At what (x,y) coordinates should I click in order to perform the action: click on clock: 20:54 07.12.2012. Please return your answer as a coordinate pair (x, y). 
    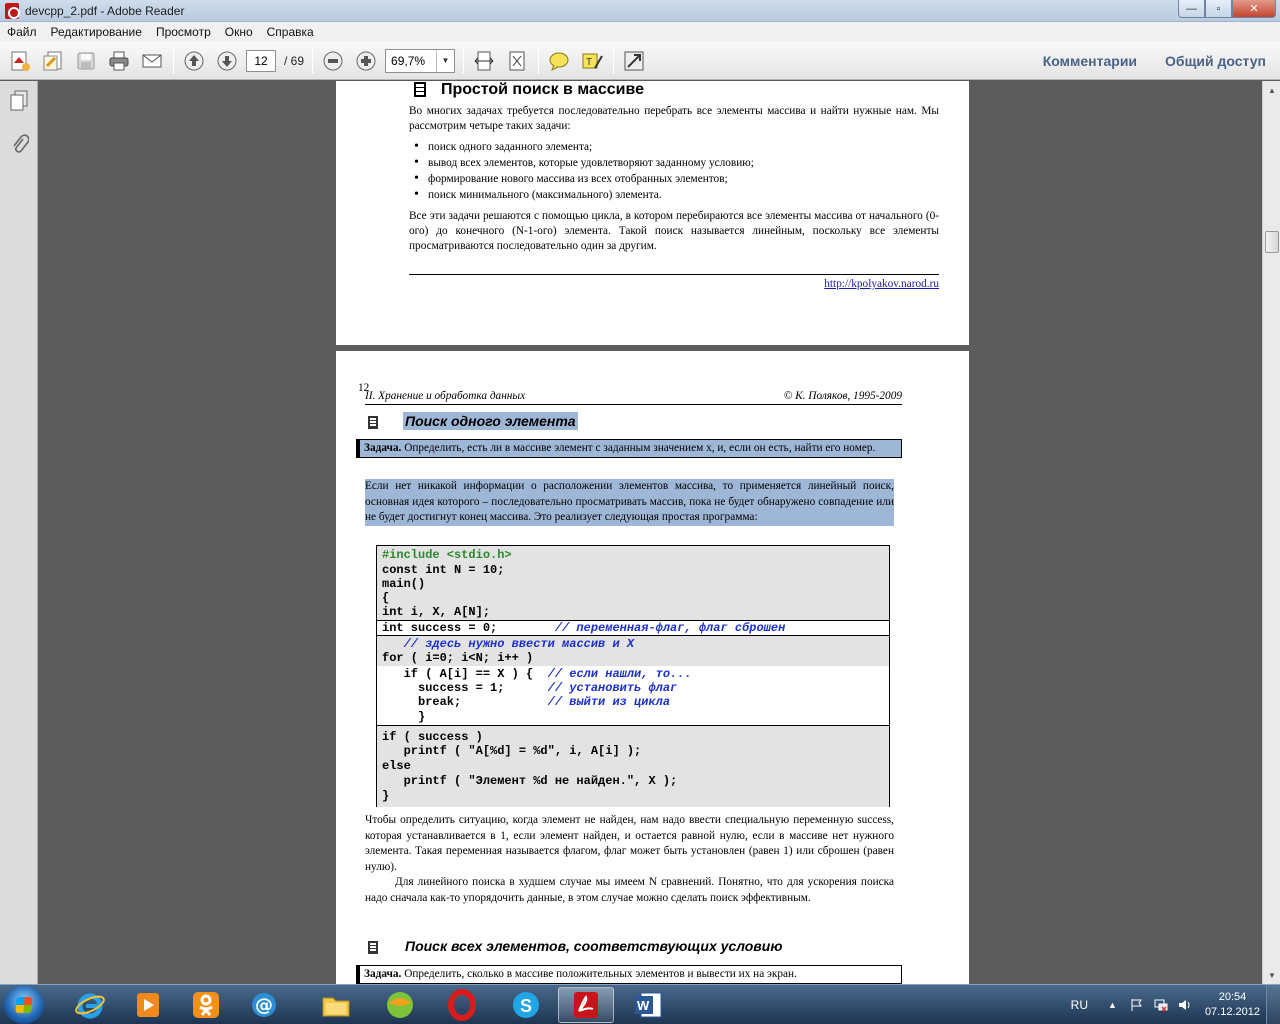
    Looking at the image, I should click on (1232, 1005).